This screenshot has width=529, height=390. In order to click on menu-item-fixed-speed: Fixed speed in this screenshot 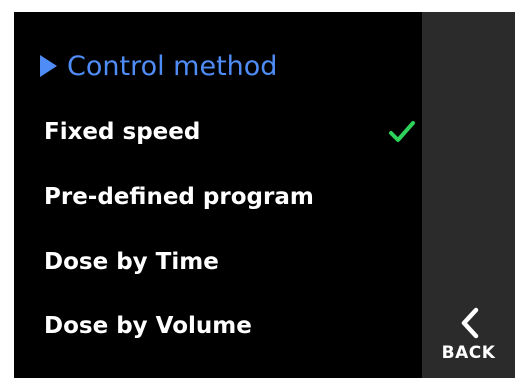, I will do `click(230, 132)`.